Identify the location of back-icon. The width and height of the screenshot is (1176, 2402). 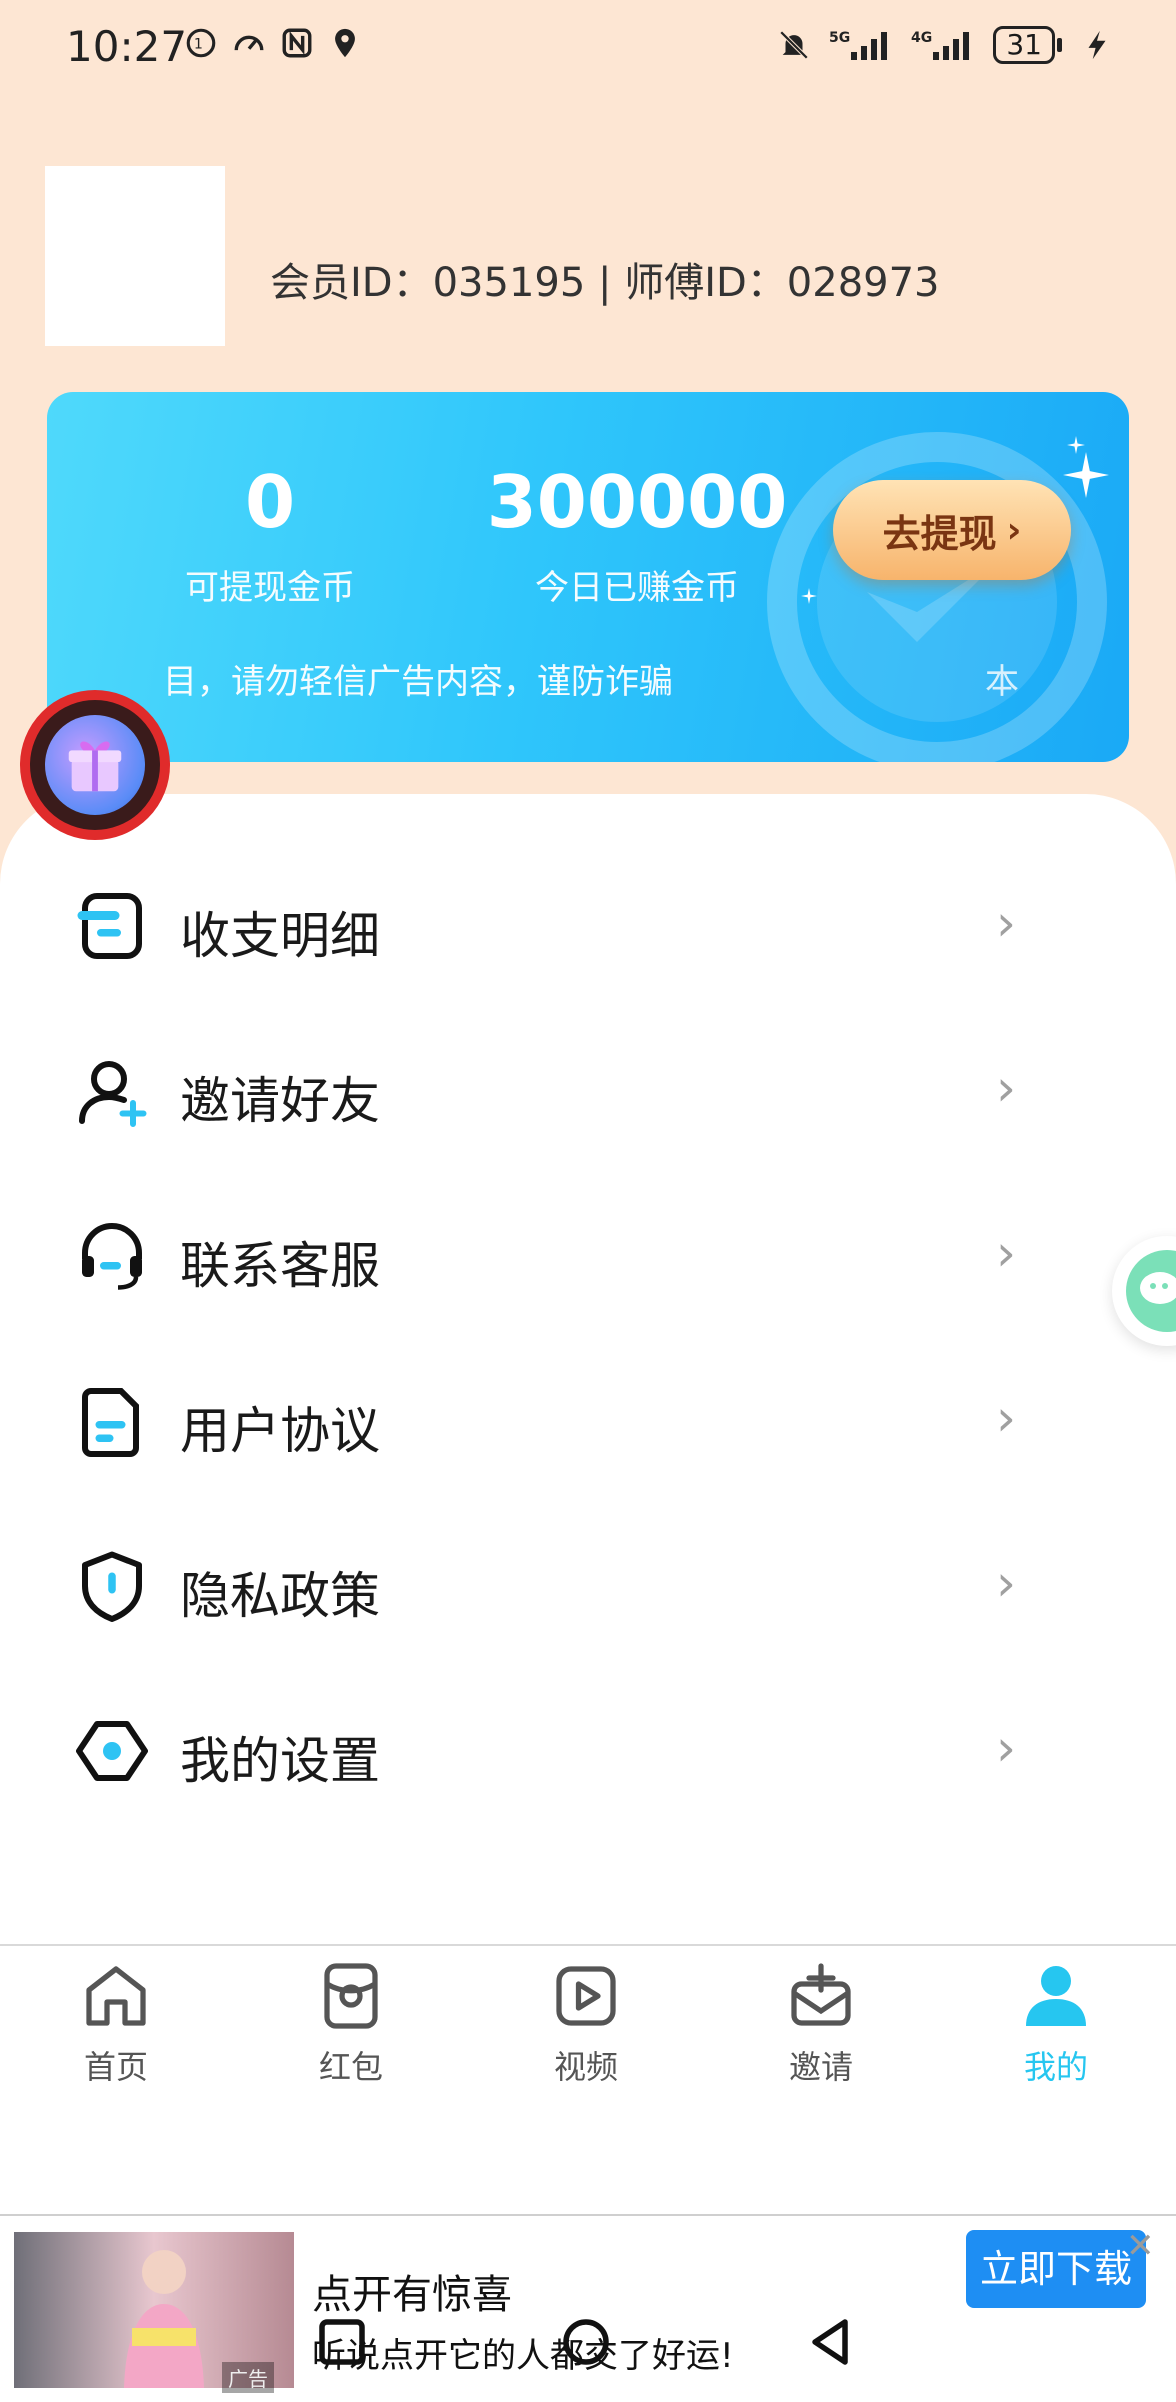
(830, 2342).